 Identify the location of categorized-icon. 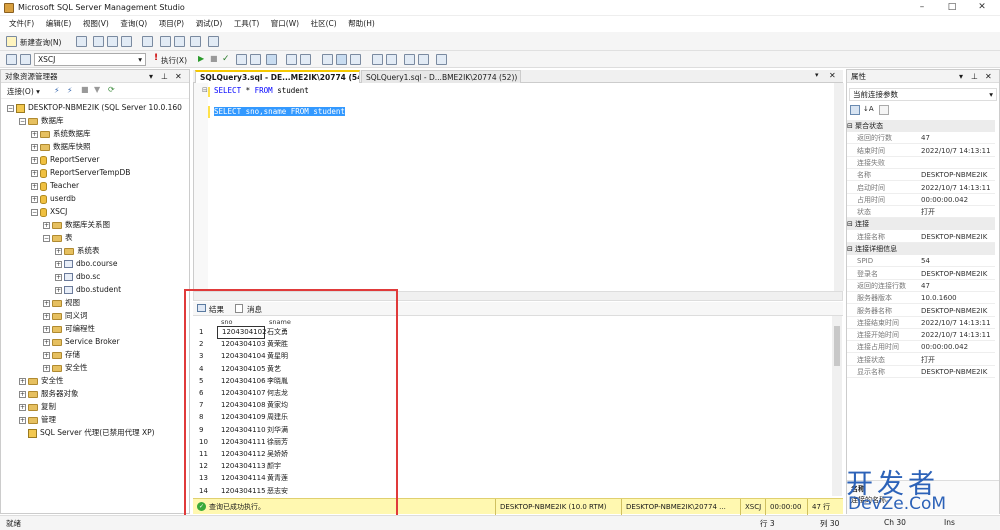
(855, 110).